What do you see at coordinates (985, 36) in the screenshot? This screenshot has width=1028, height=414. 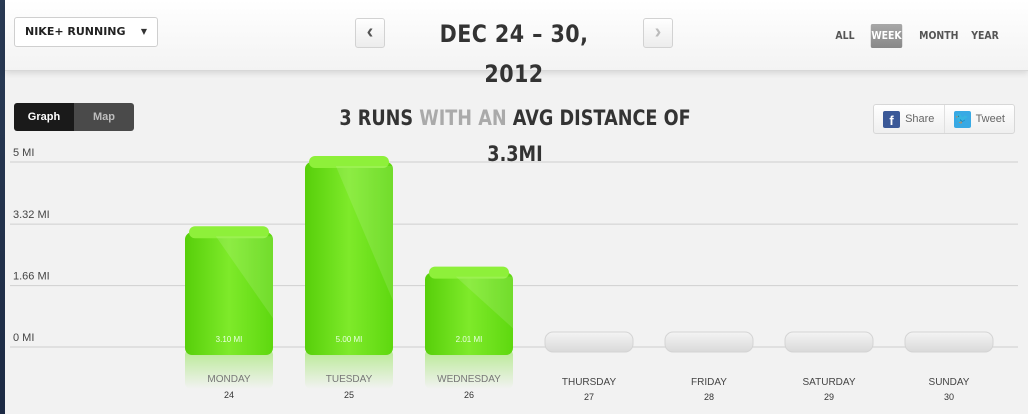 I see `period-year-tab: YEAR` at bounding box center [985, 36].